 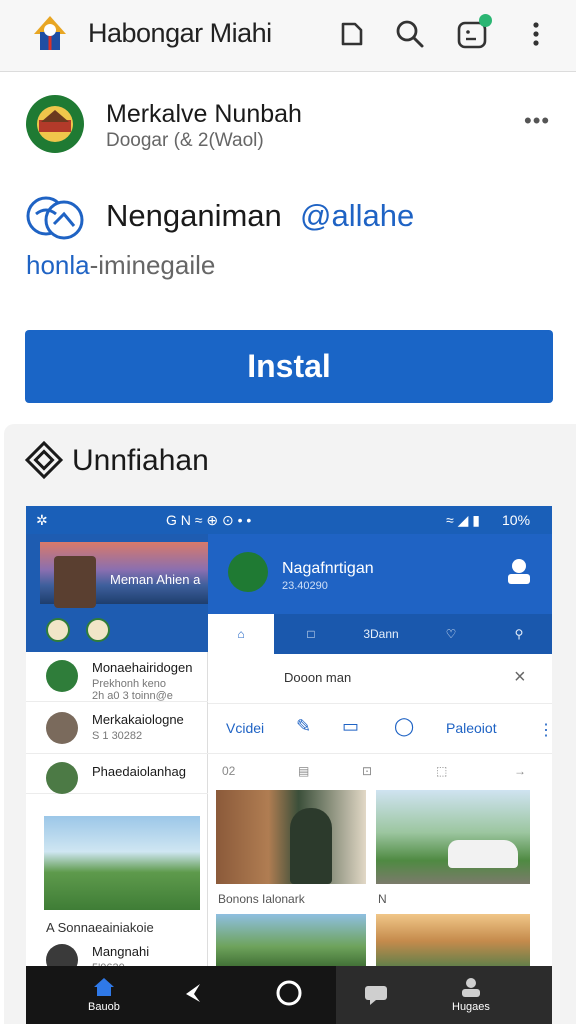 What do you see at coordinates (180, 33) in the screenshot?
I see `app-bar-title: Habongar Miahi` at bounding box center [180, 33].